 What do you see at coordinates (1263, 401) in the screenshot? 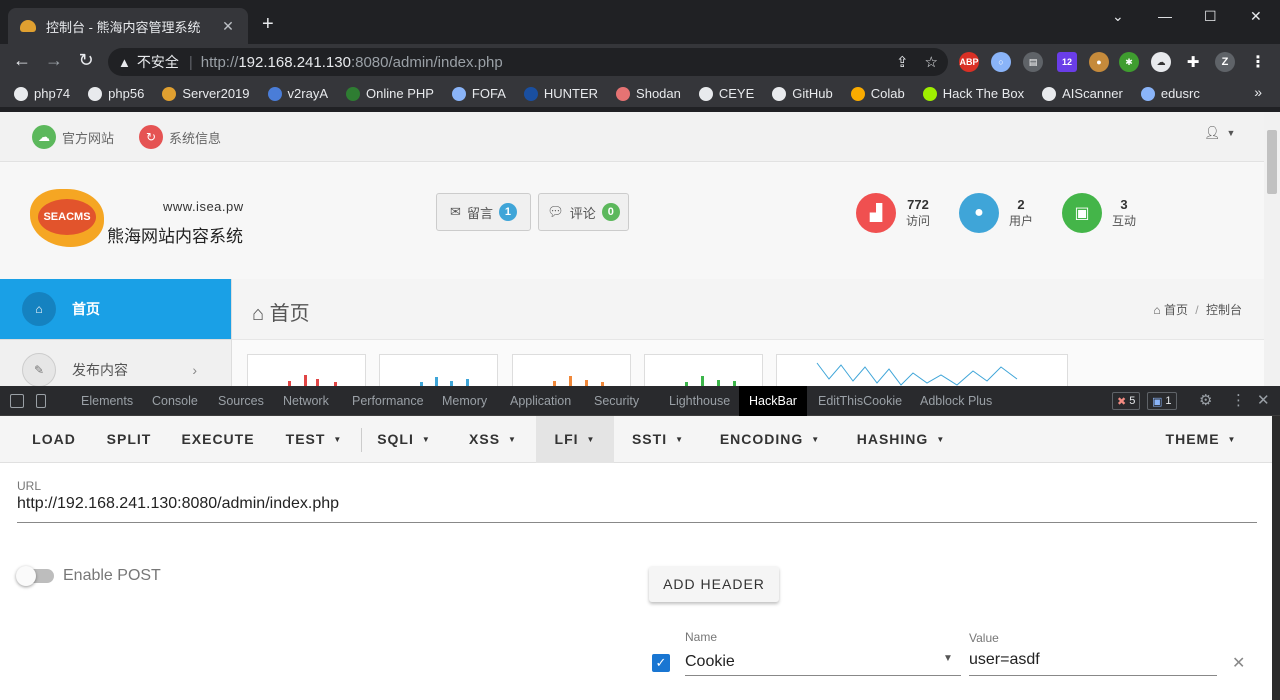
I see `close-devtools-icon: ✕` at bounding box center [1263, 401].